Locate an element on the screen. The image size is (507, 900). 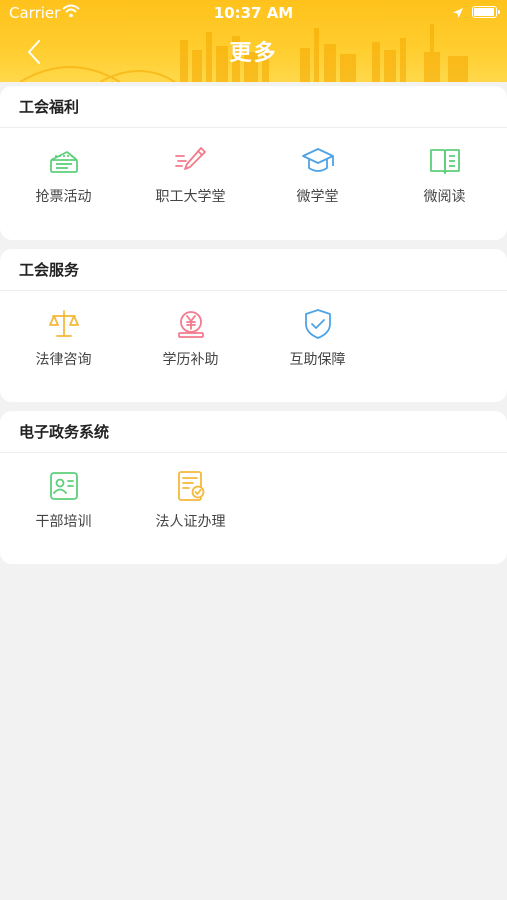
menu-item-ticket: 抢票活动 is located at coordinates (63, 175).